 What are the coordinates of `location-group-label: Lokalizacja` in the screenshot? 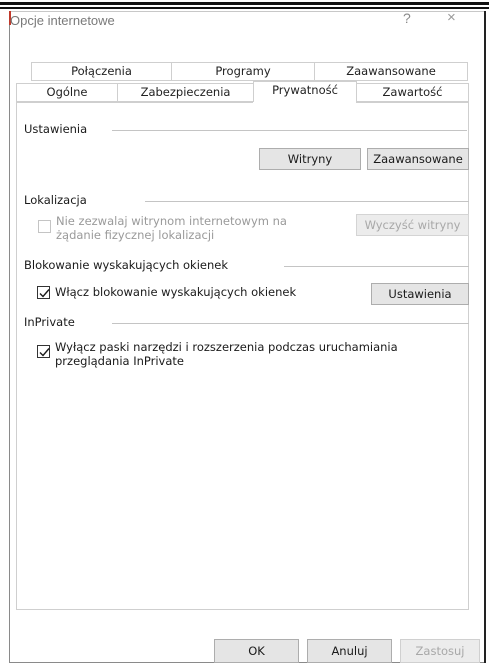 It's located at (55, 200).